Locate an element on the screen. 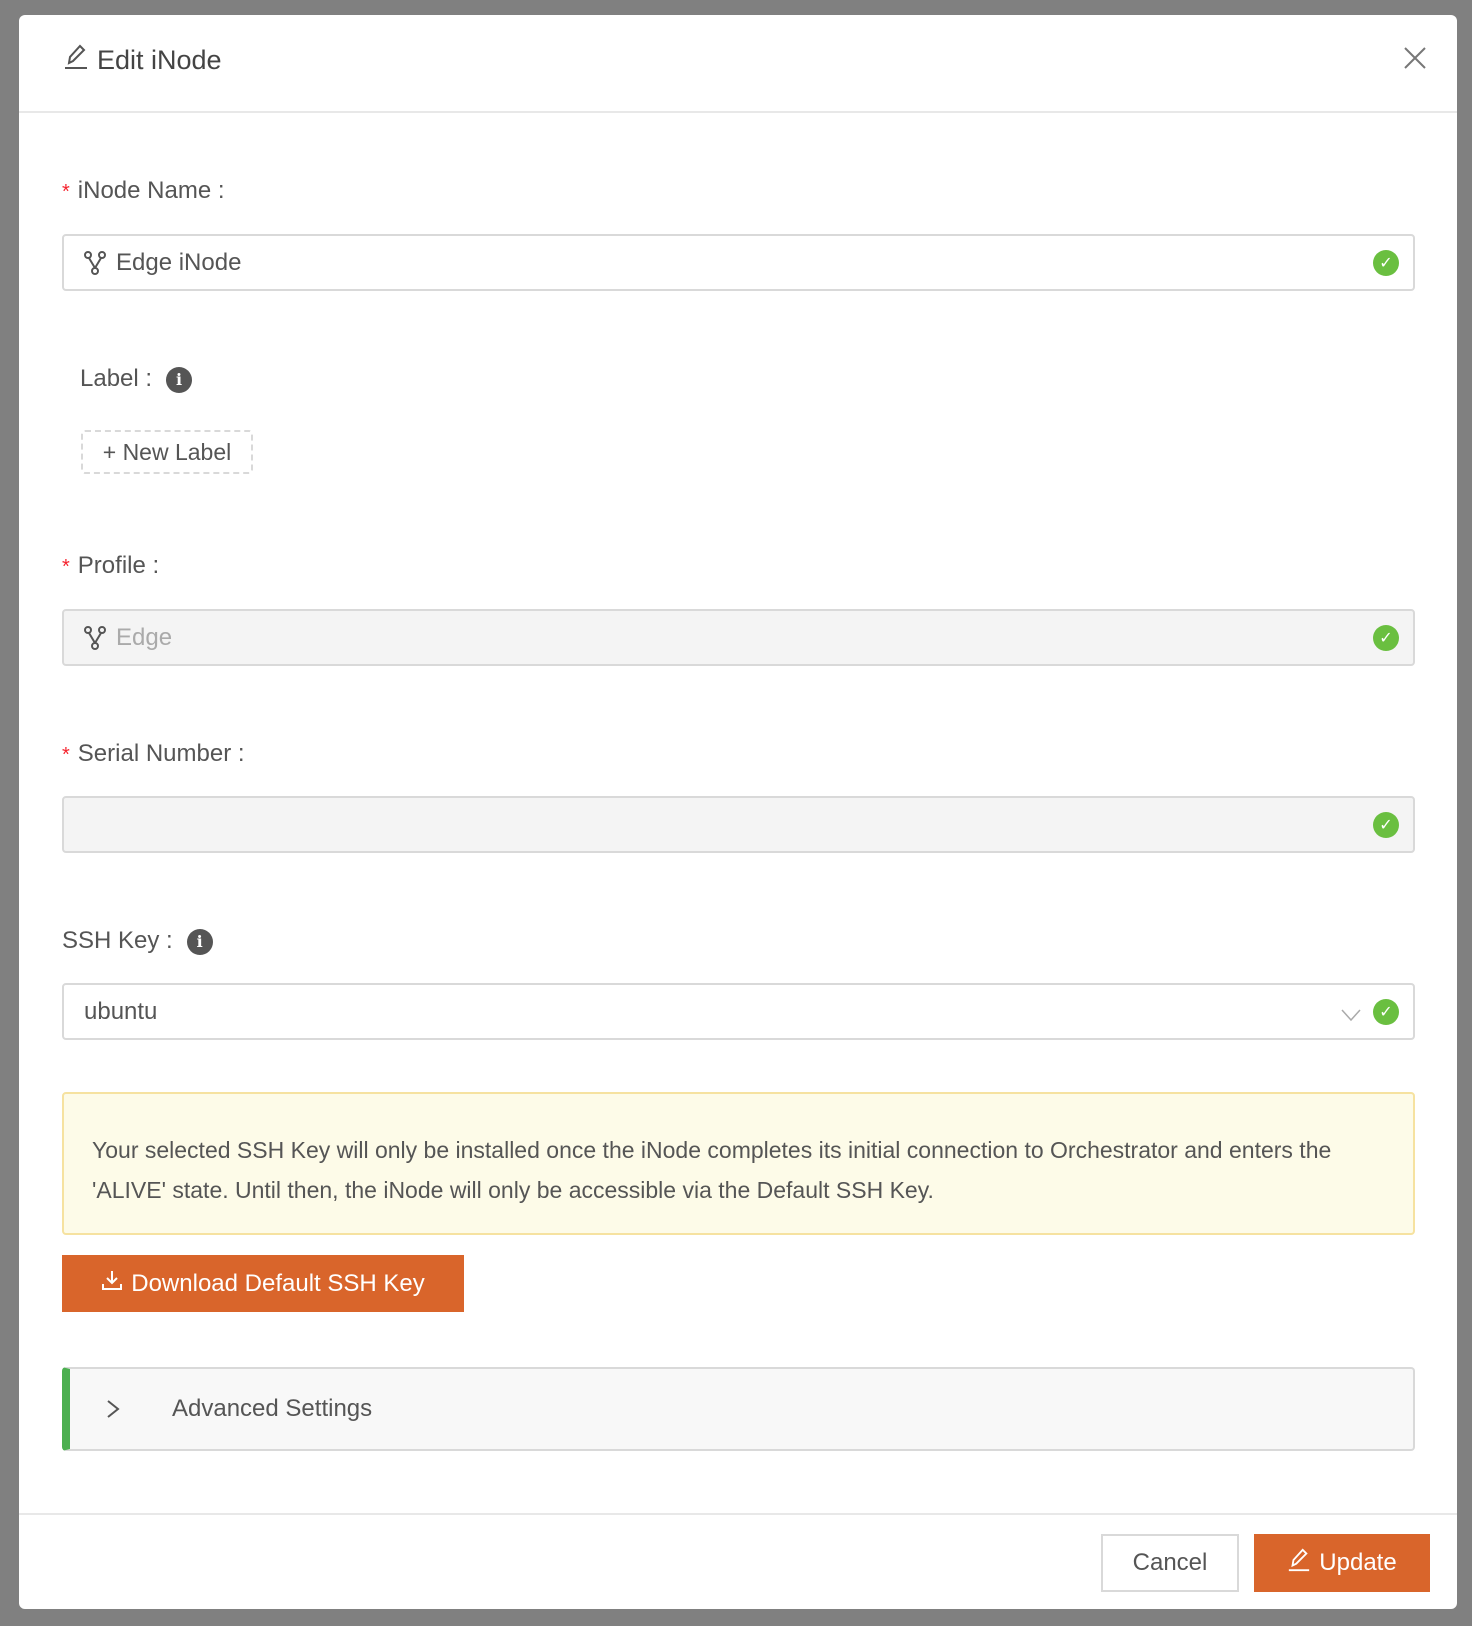 The width and height of the screenshot is (1472, 1626). profile-label: * Profile : is located at coordinates (111, 565).